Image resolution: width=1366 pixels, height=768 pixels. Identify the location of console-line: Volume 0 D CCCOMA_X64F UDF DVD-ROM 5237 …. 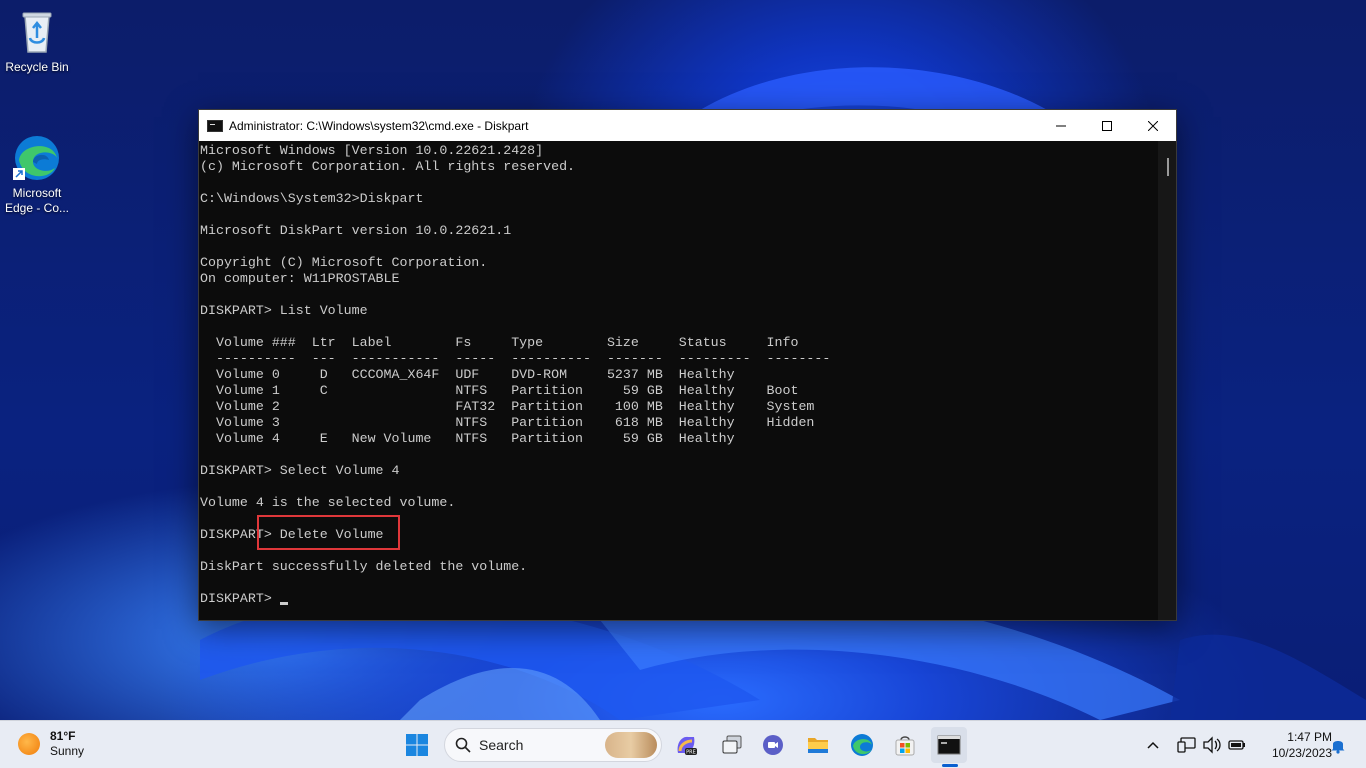
(467, 374).